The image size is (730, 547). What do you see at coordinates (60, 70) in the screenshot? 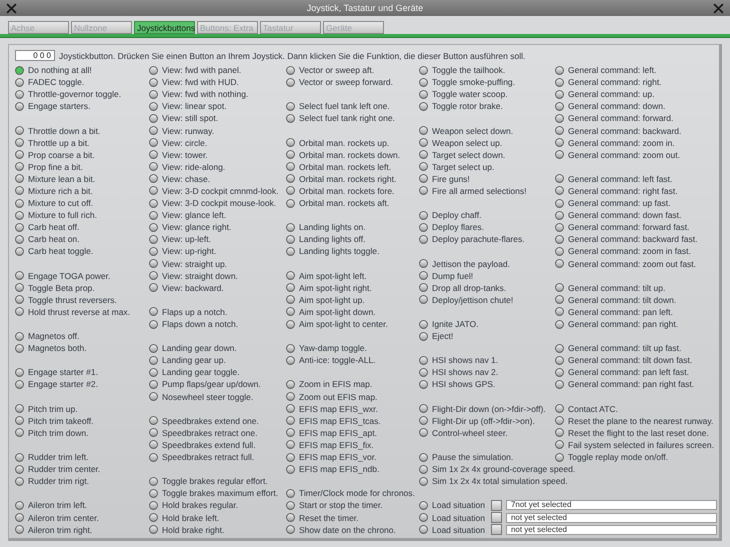
I see `option-label: Do nothing at all!` at bounding box center [60, 70].